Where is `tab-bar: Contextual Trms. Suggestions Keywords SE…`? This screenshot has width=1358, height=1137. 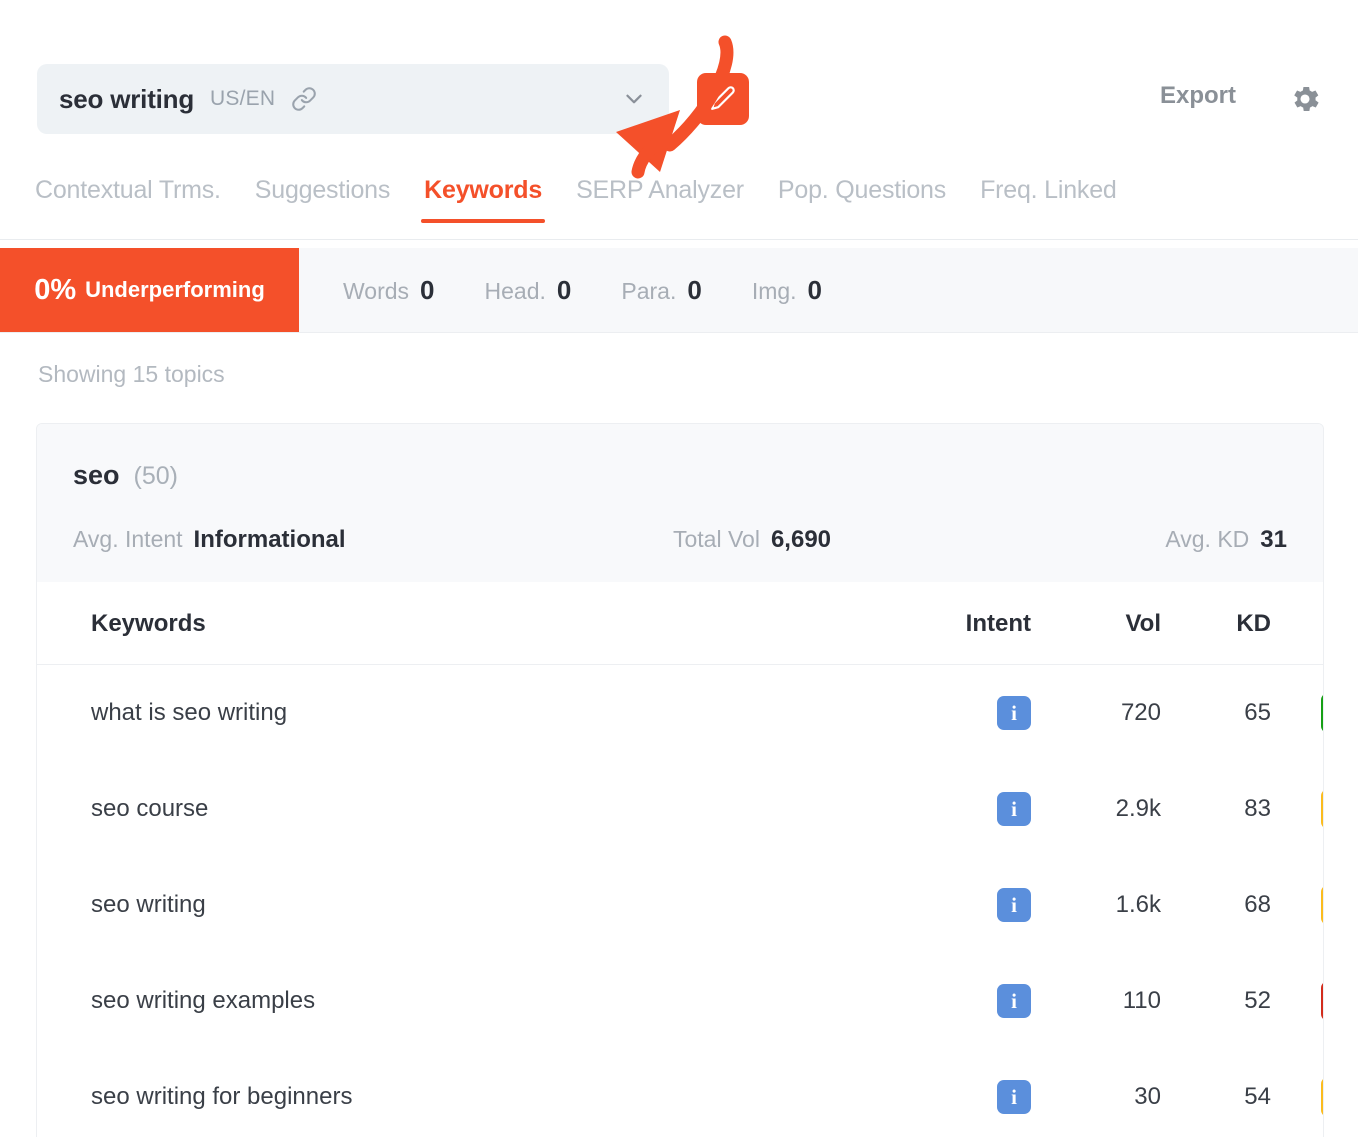
tab-bar: Contextual Trms. Suggestions Keywords SE… is located at coordinates (679, 208).